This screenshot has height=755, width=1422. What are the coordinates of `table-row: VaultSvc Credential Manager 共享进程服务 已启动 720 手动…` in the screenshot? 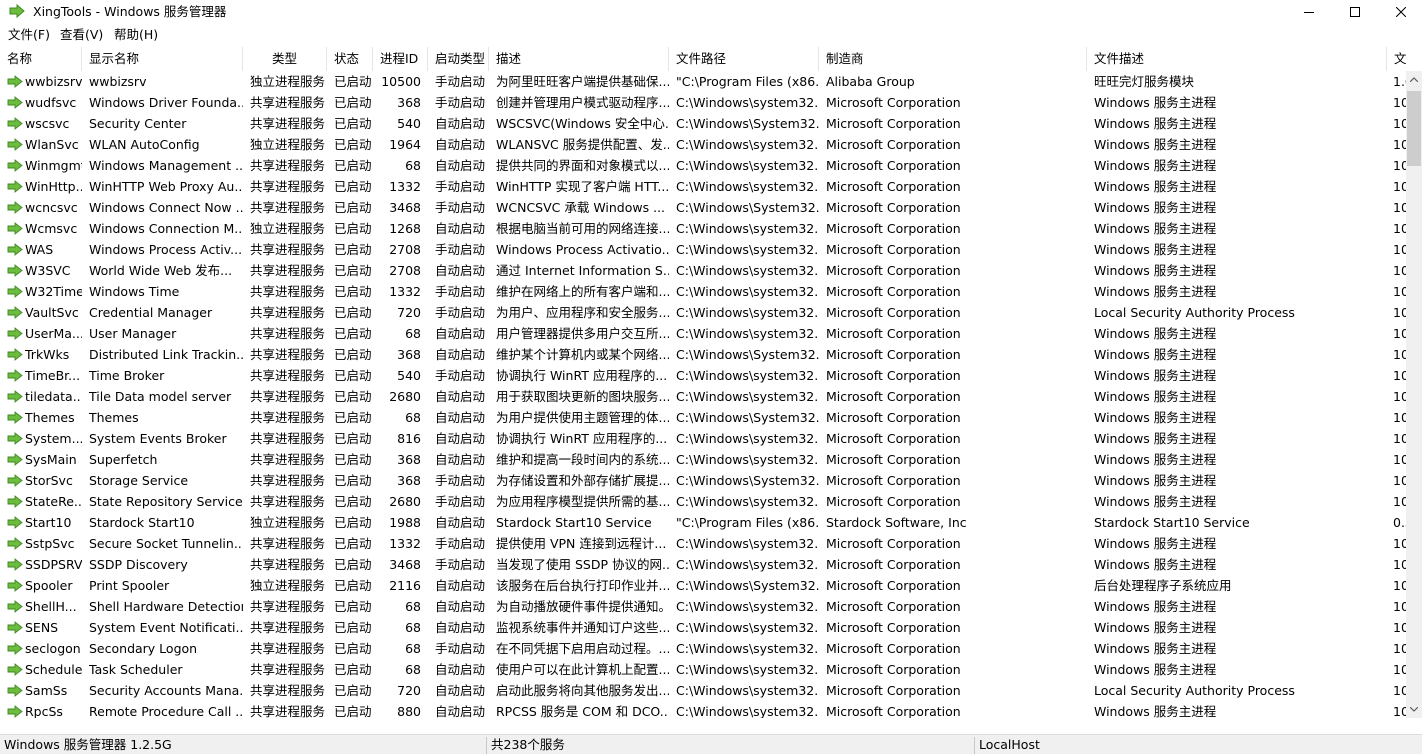 It's located at (703, 312).